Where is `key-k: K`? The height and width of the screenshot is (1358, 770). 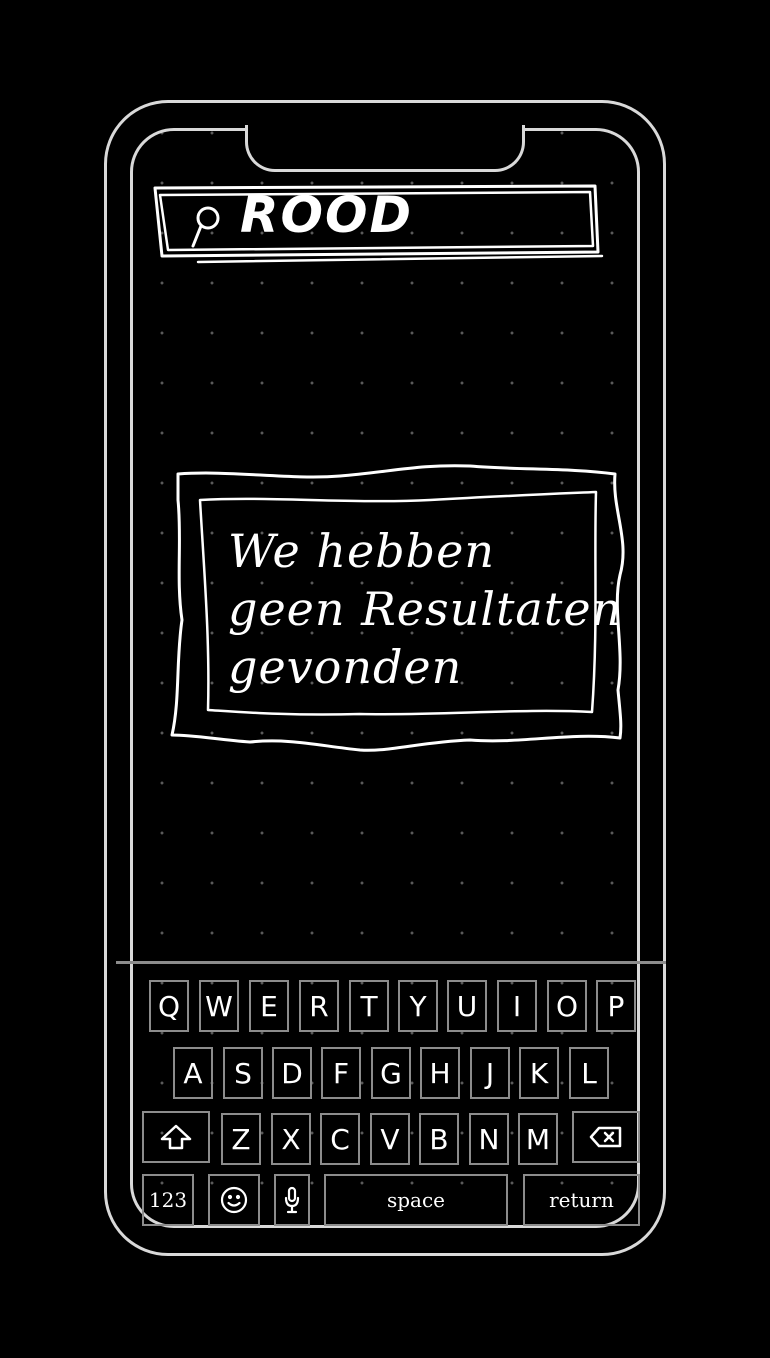 key-k: K is located at coordinates (539, 1073).